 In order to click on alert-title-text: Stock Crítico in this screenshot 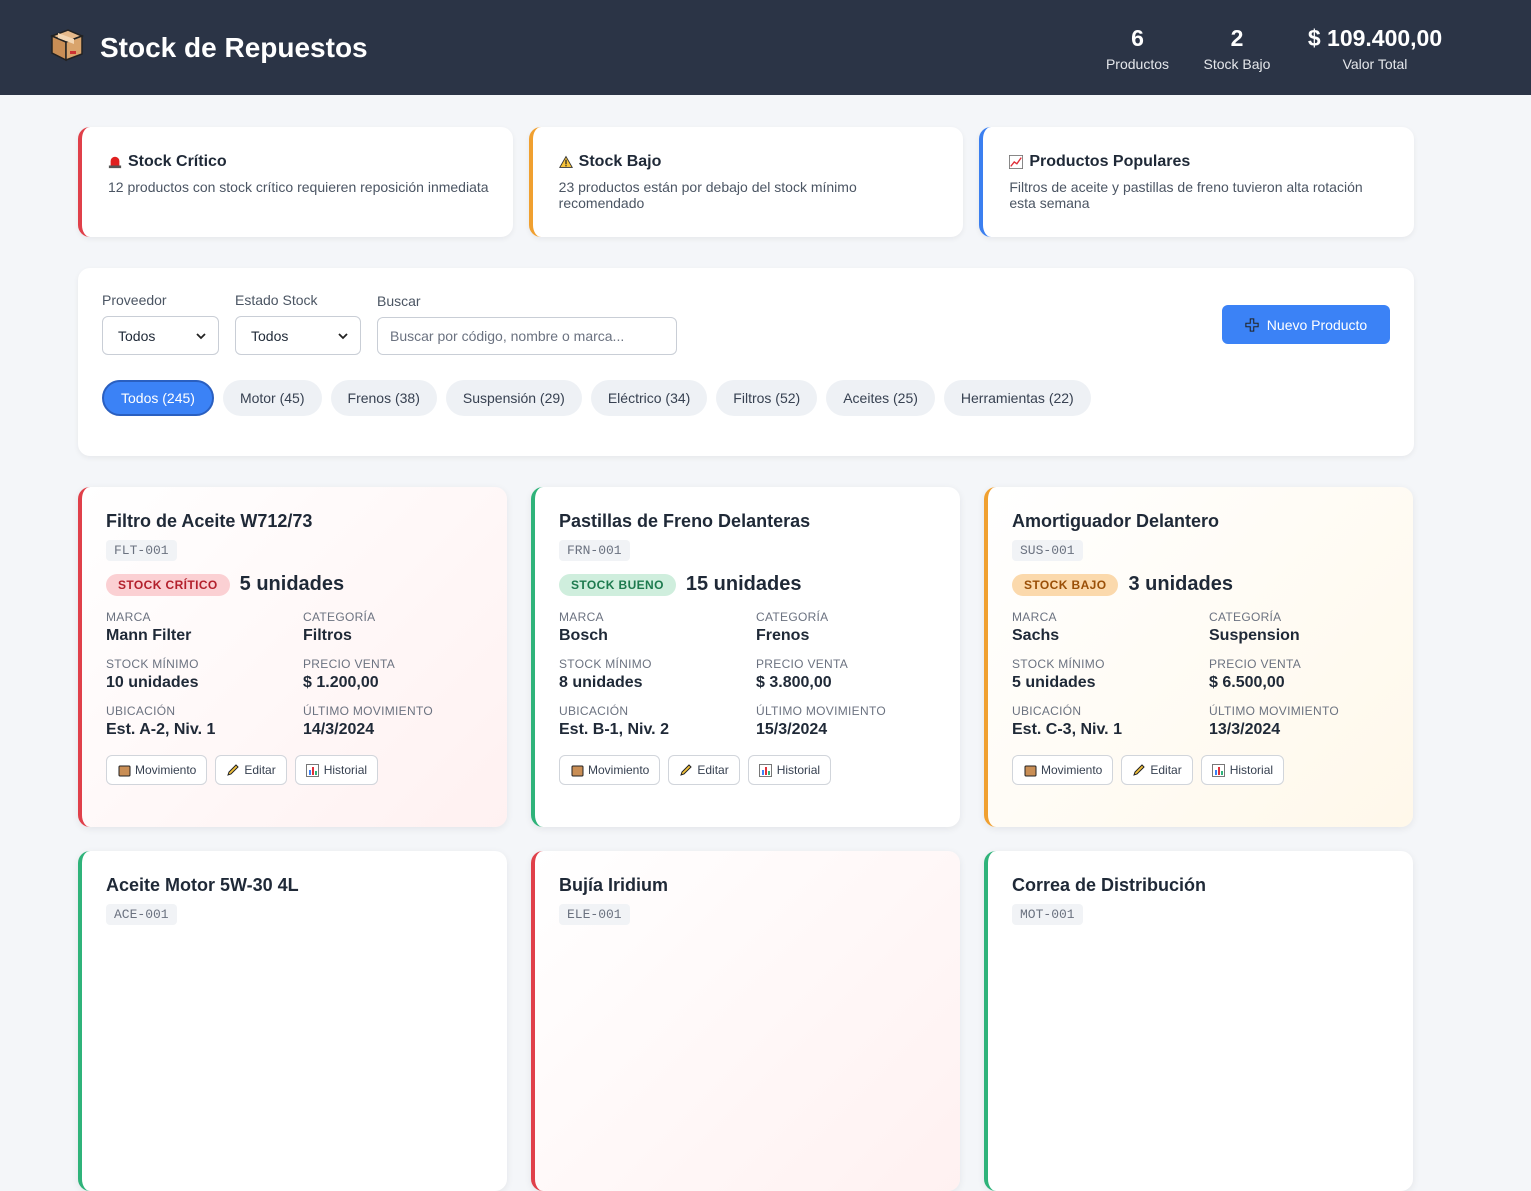, I will do `click(177, 161)`.